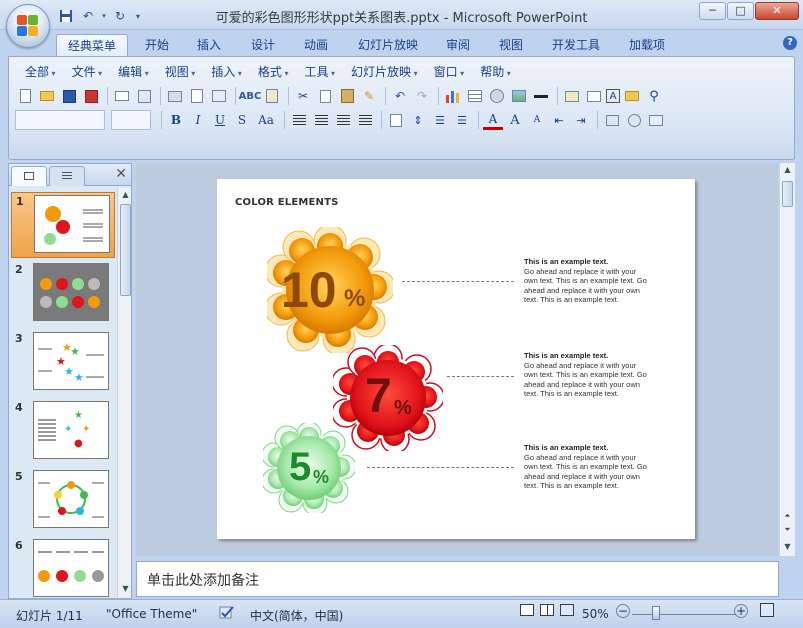 This screenshot has width=803, height=628. I want to click on line-spacing-icon: ⇕, so click(418, 120).